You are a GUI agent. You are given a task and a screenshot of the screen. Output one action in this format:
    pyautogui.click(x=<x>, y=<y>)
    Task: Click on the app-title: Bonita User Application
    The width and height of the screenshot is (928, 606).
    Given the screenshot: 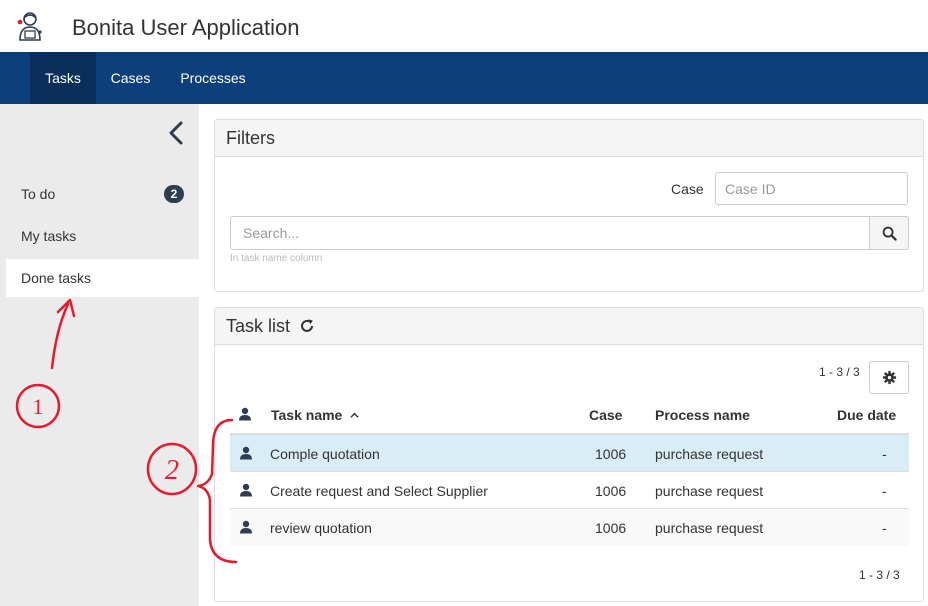 What is the action you would take?
    pyautogui.click(x=186, y=27)
    